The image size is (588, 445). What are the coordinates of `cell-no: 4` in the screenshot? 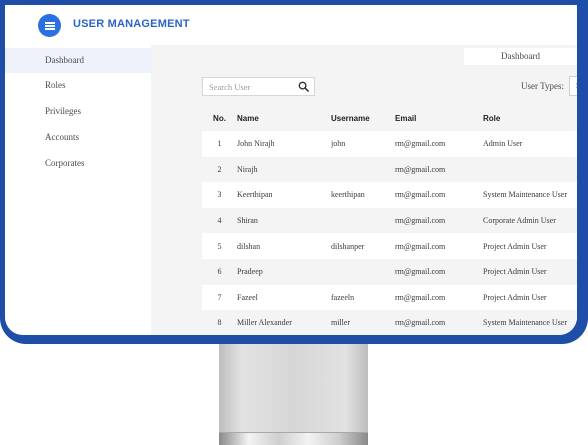 It's located at (219, 220).